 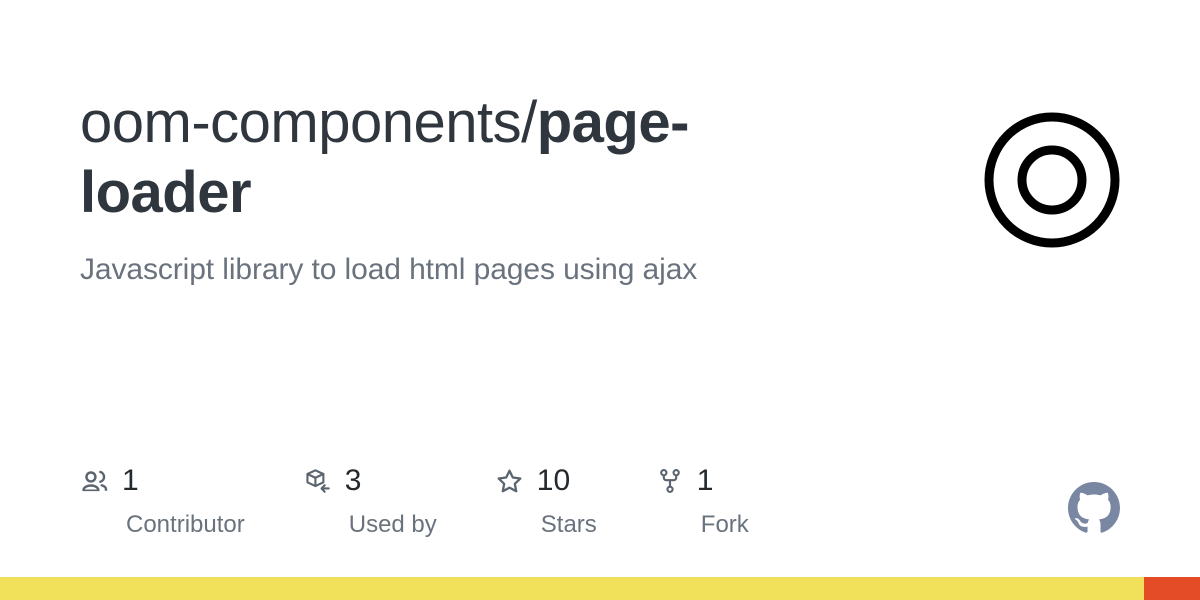 I want to click on stat-stars: 10 Stars, so click(x=546, y=502).